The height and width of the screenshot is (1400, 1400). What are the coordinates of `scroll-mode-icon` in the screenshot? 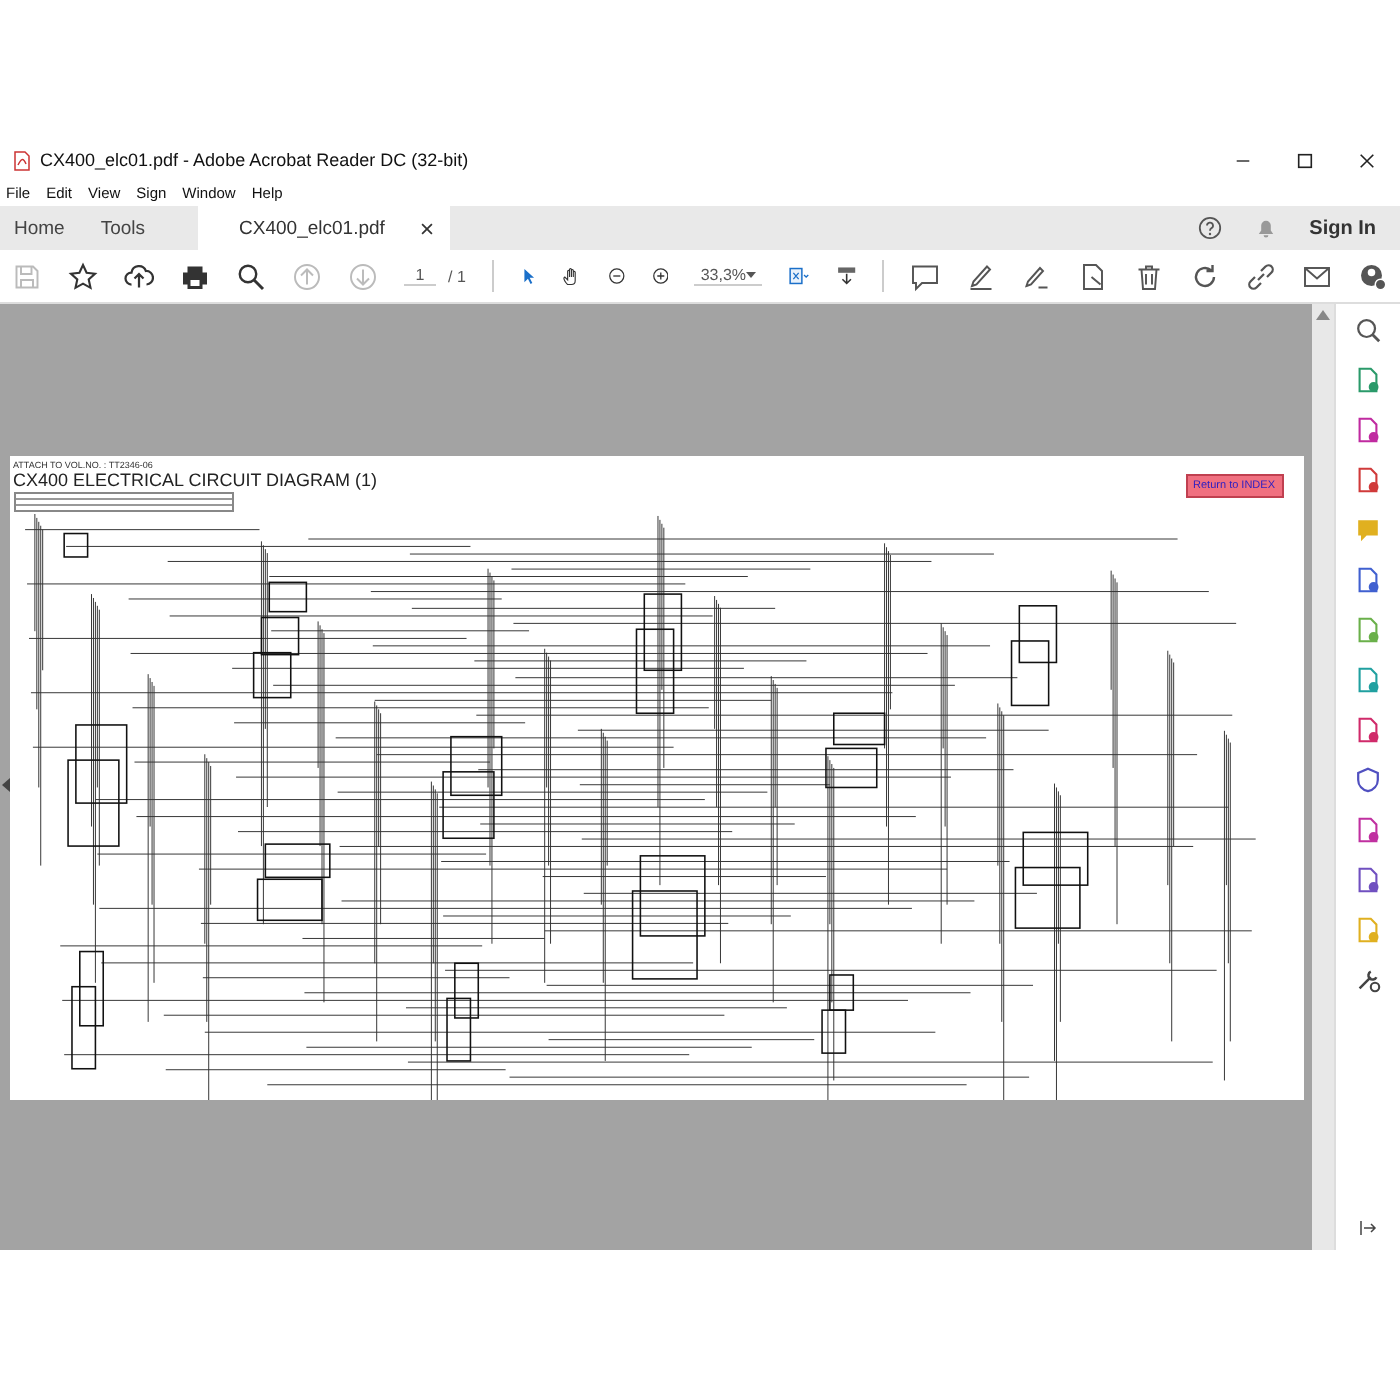 It's located at (846, 276).